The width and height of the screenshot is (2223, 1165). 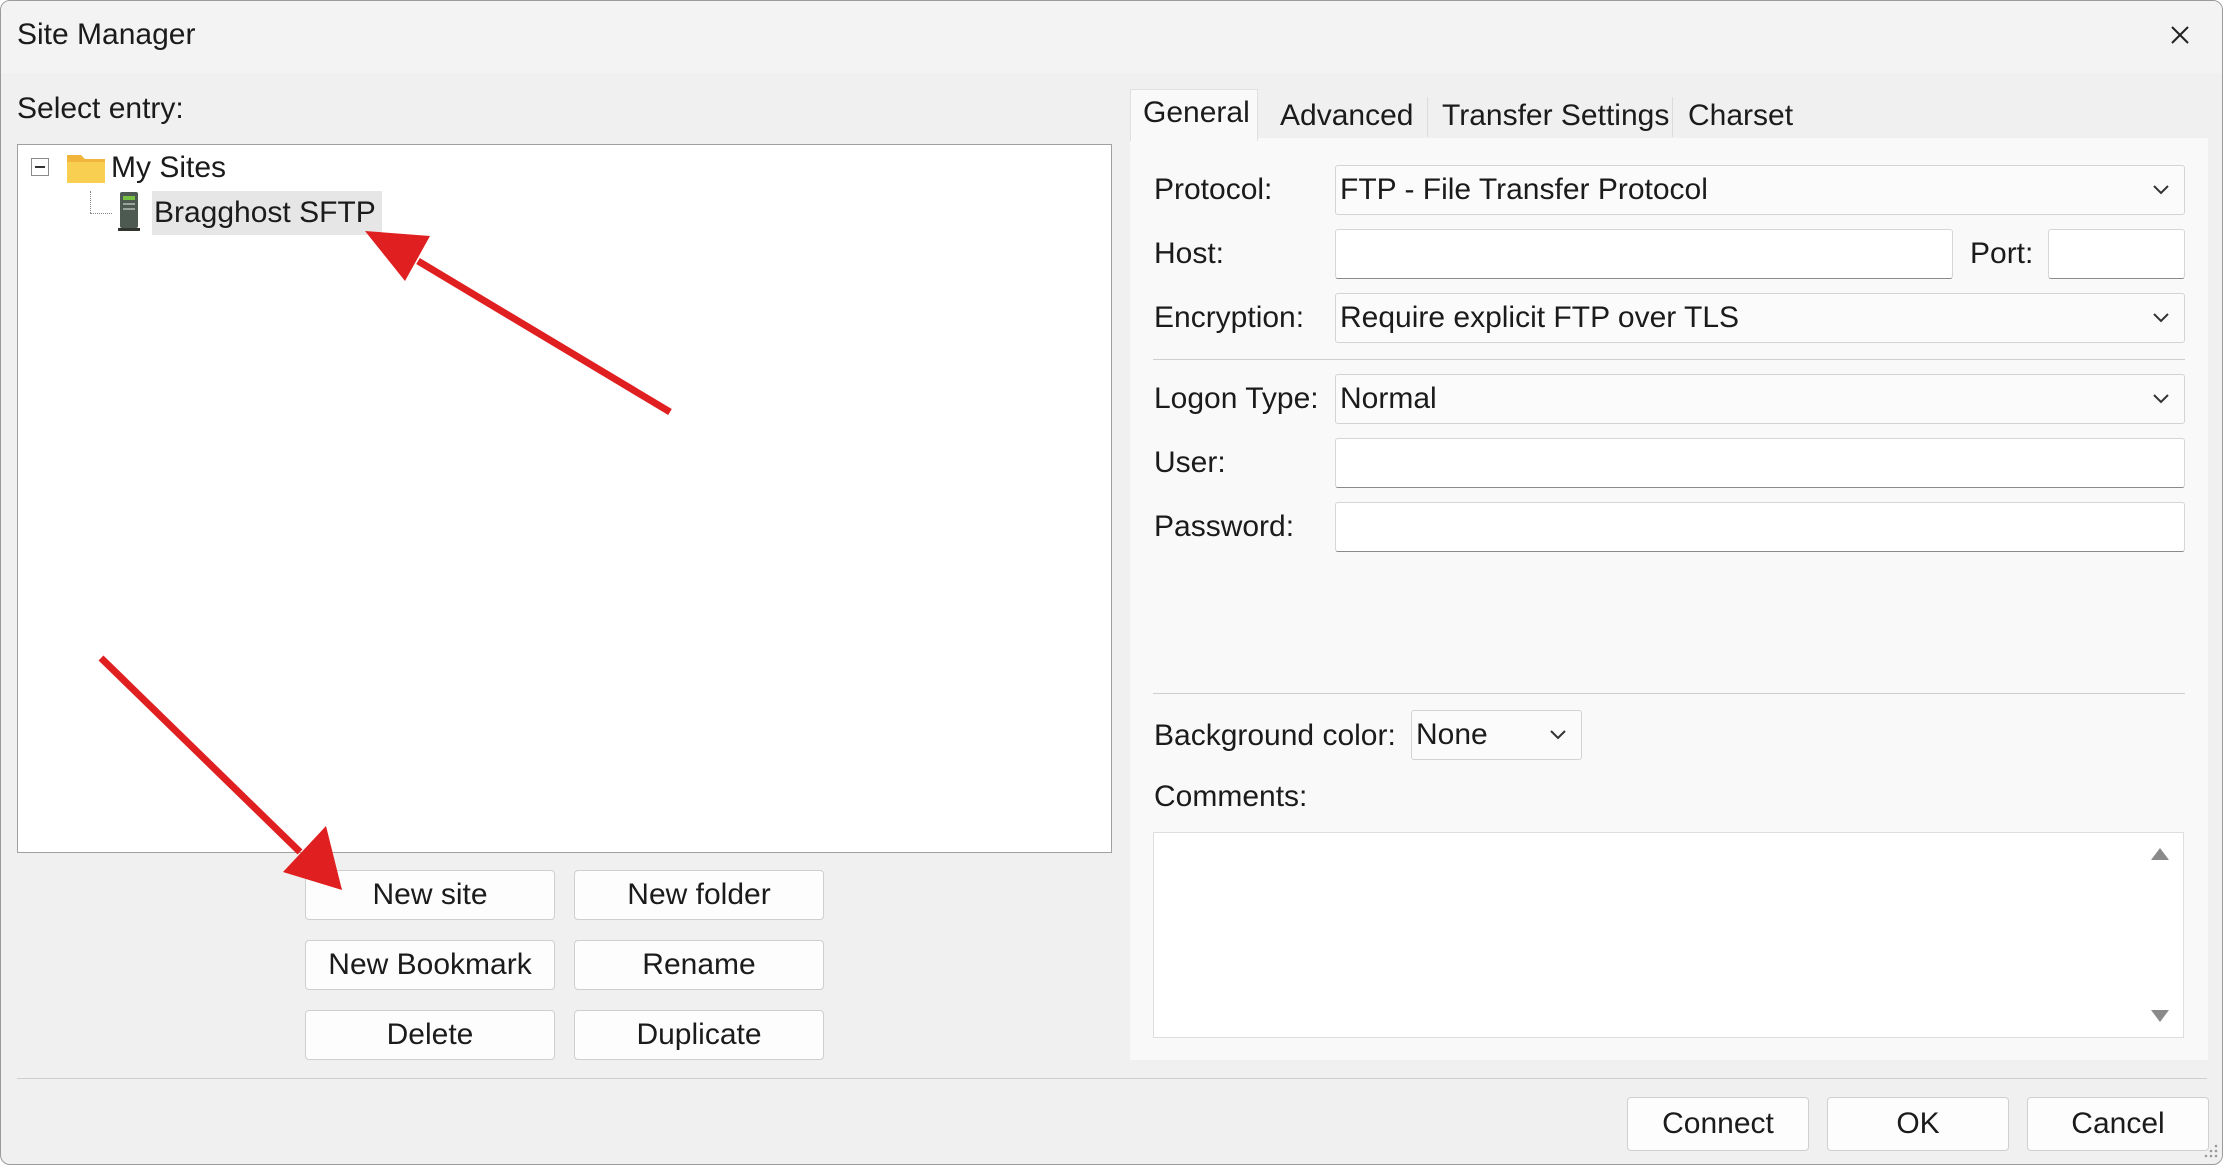 What do you see at coordinates (1760, 463) in the screenshot?
I see `user-input` at bounding box center [1760, 463].